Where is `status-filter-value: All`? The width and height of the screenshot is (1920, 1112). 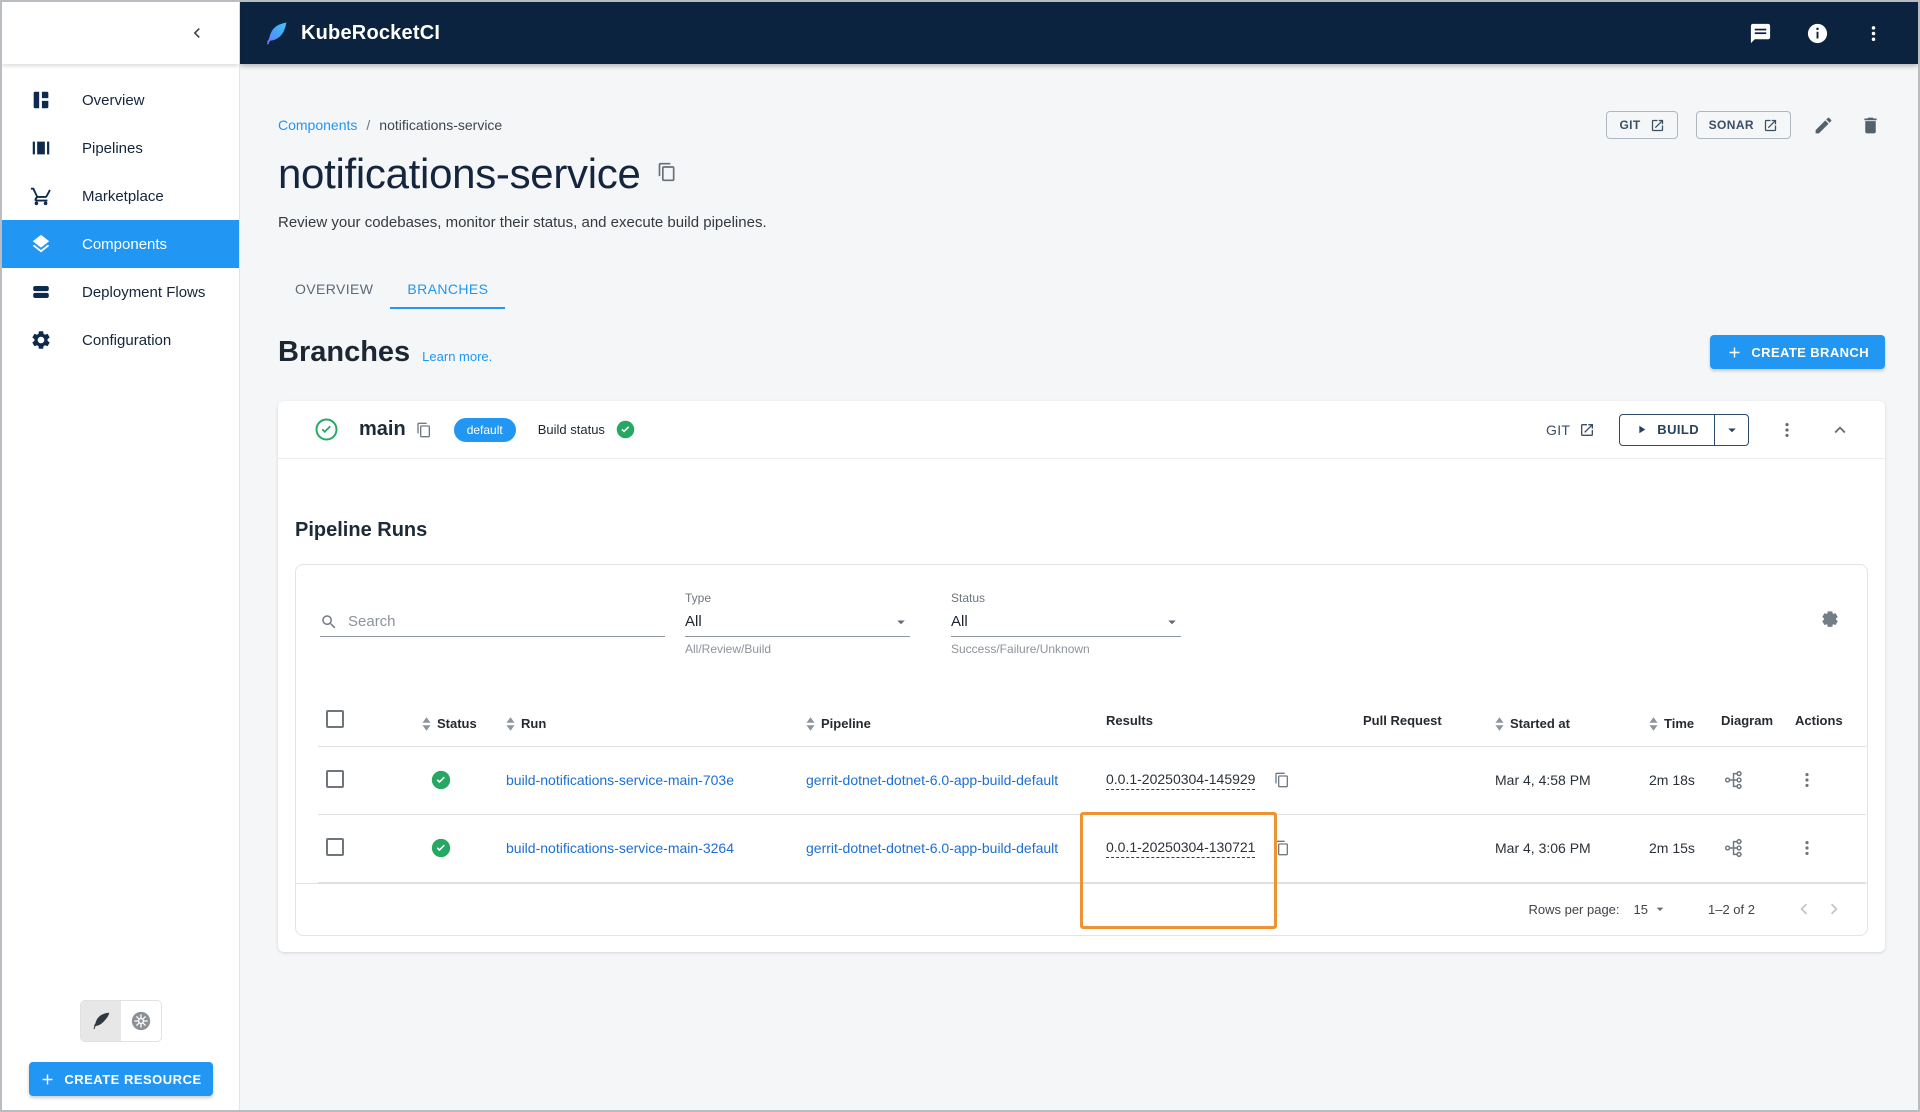
status-filter-value: All is located at coordinates (959, 621).